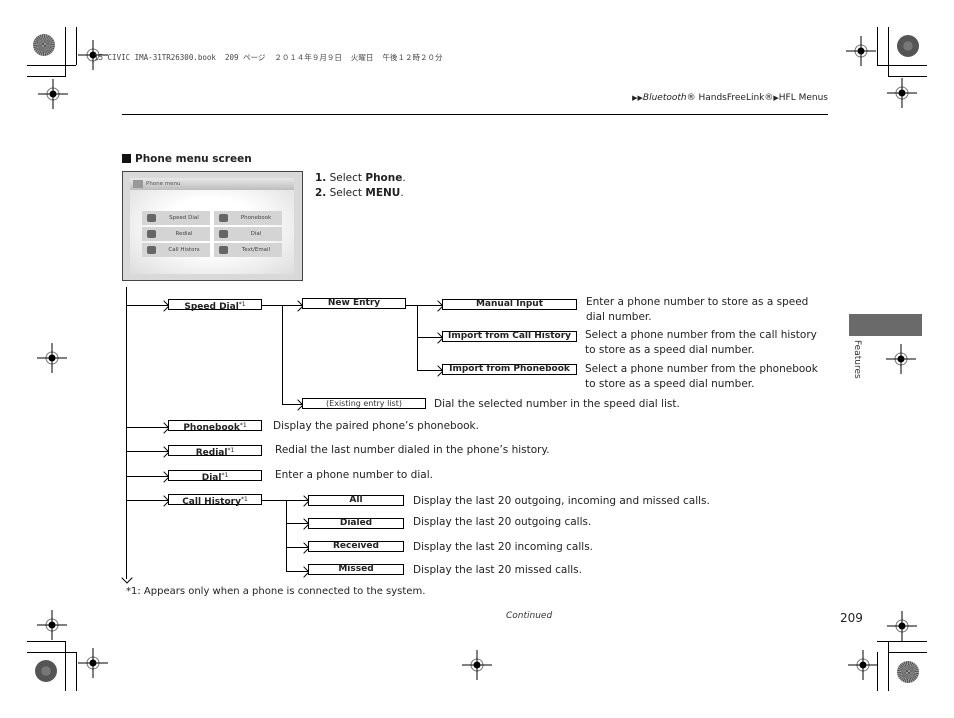 The width and height of the screenshot is (954, 718). I want to click on step-1: 1. Select Phone., so click(360, 178).